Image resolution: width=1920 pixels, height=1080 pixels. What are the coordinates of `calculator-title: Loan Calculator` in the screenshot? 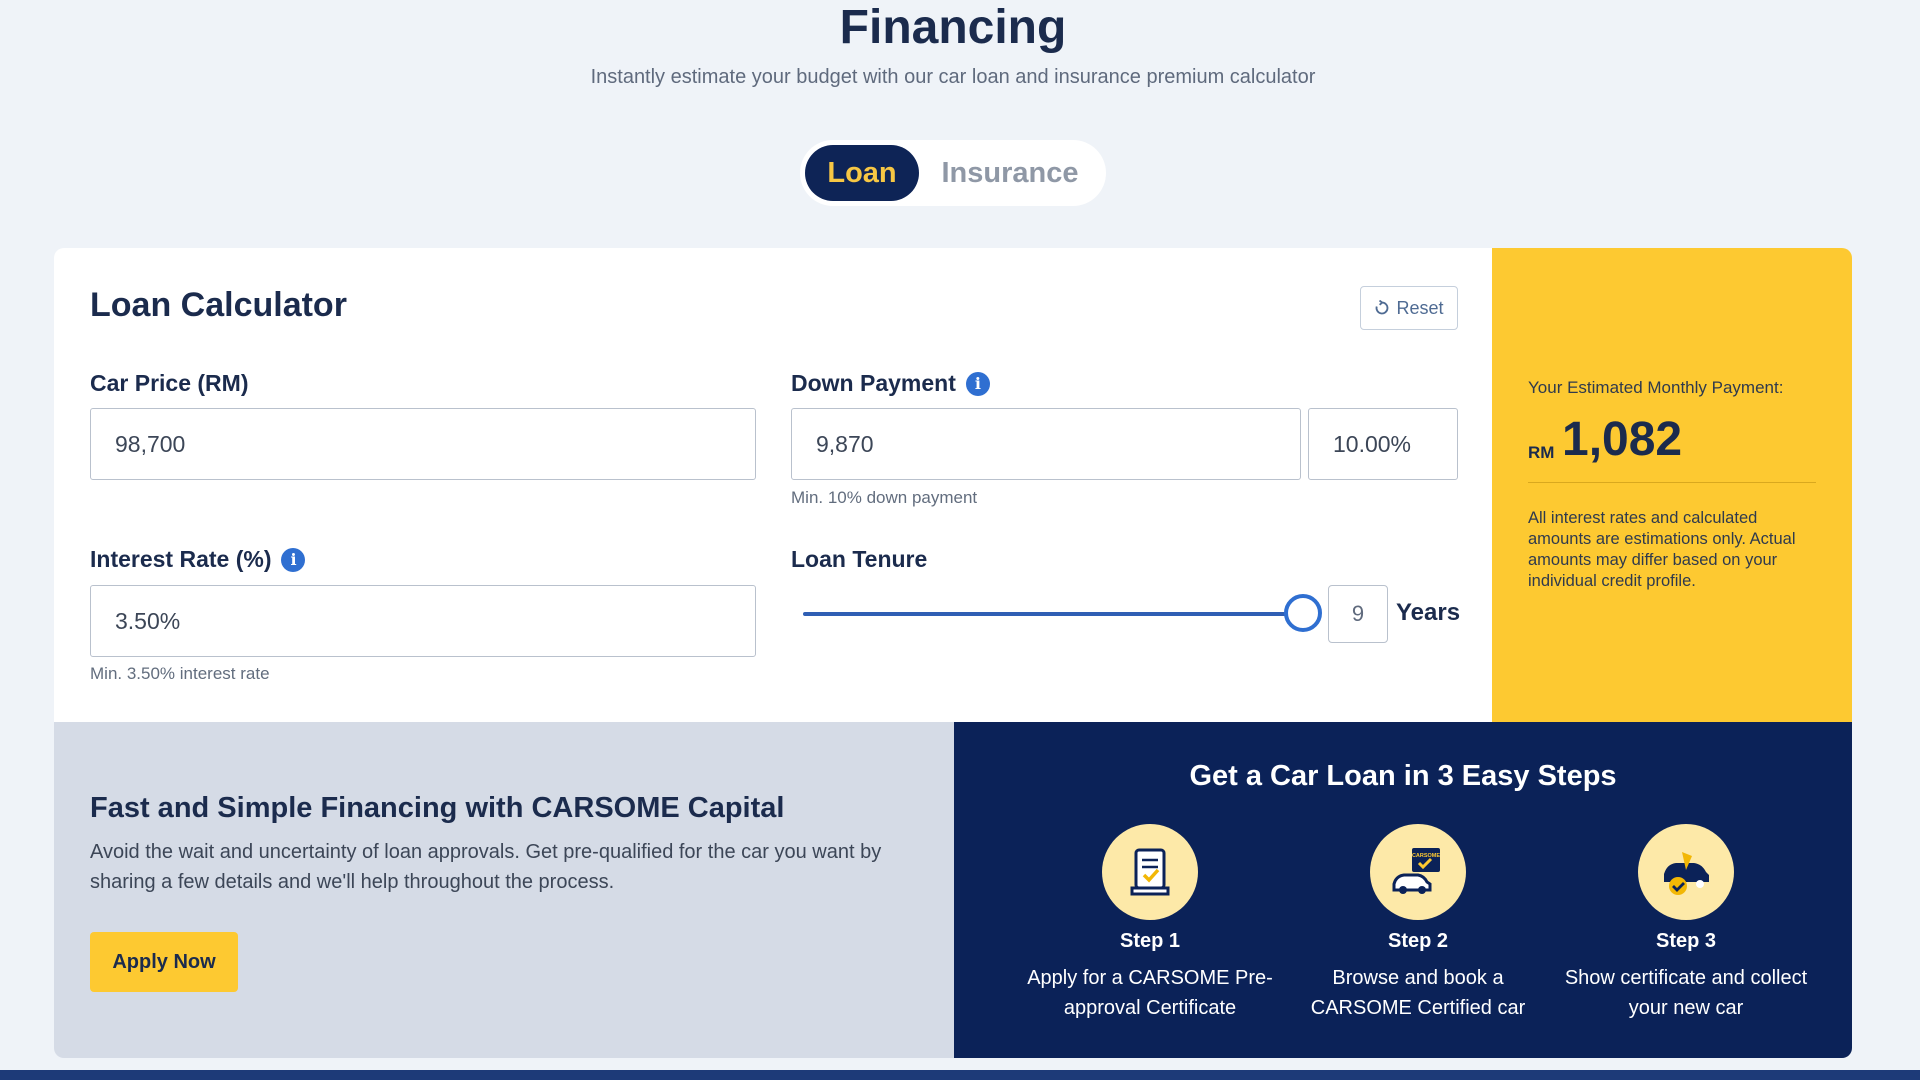 It's located at (218, 305).